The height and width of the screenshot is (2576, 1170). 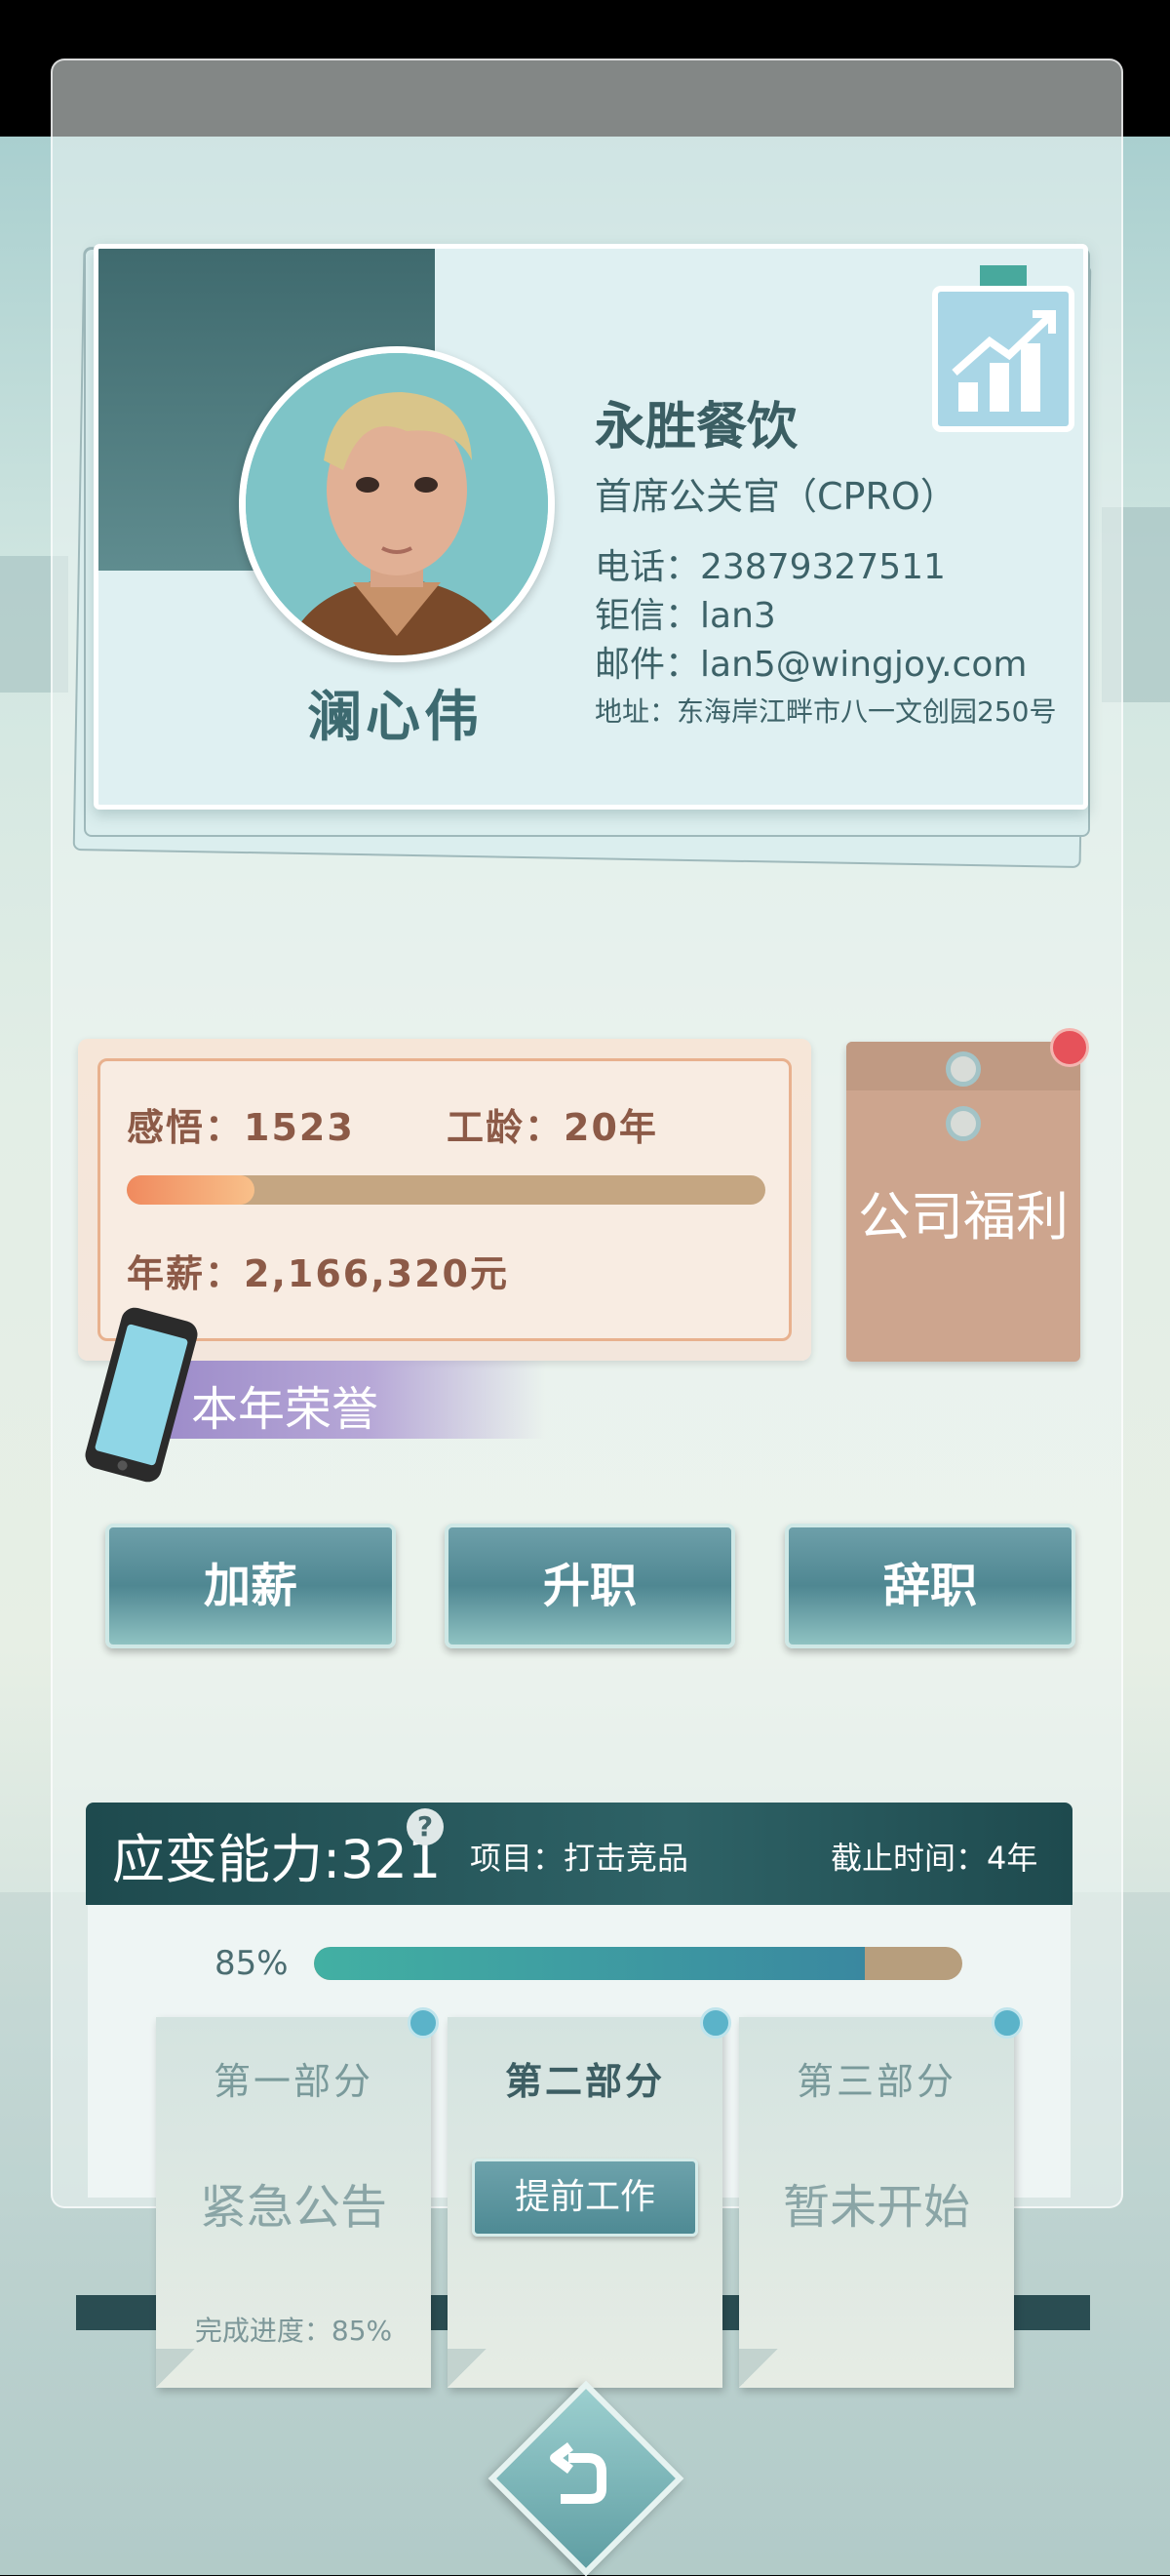 I want to click on job-title: 首席公关官（CPRO）, so click(x=776, y=496).